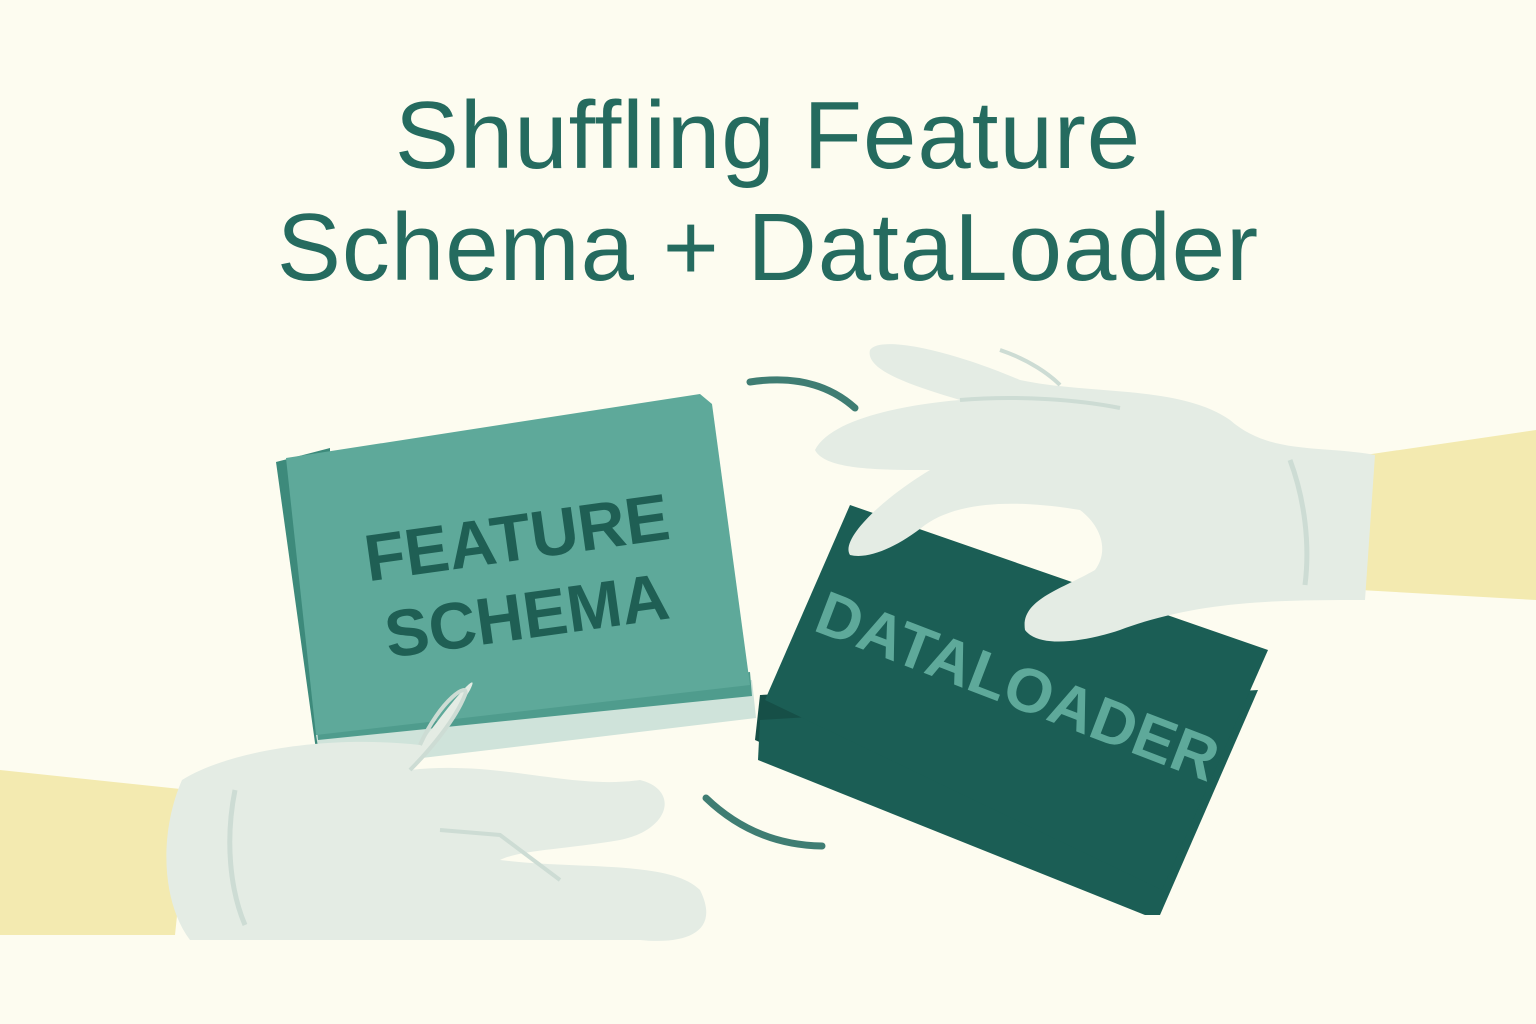 Image resolution: width=1536 pixels, height=1024 pixels. I want to click on left-sleeve, so click(95, 852).